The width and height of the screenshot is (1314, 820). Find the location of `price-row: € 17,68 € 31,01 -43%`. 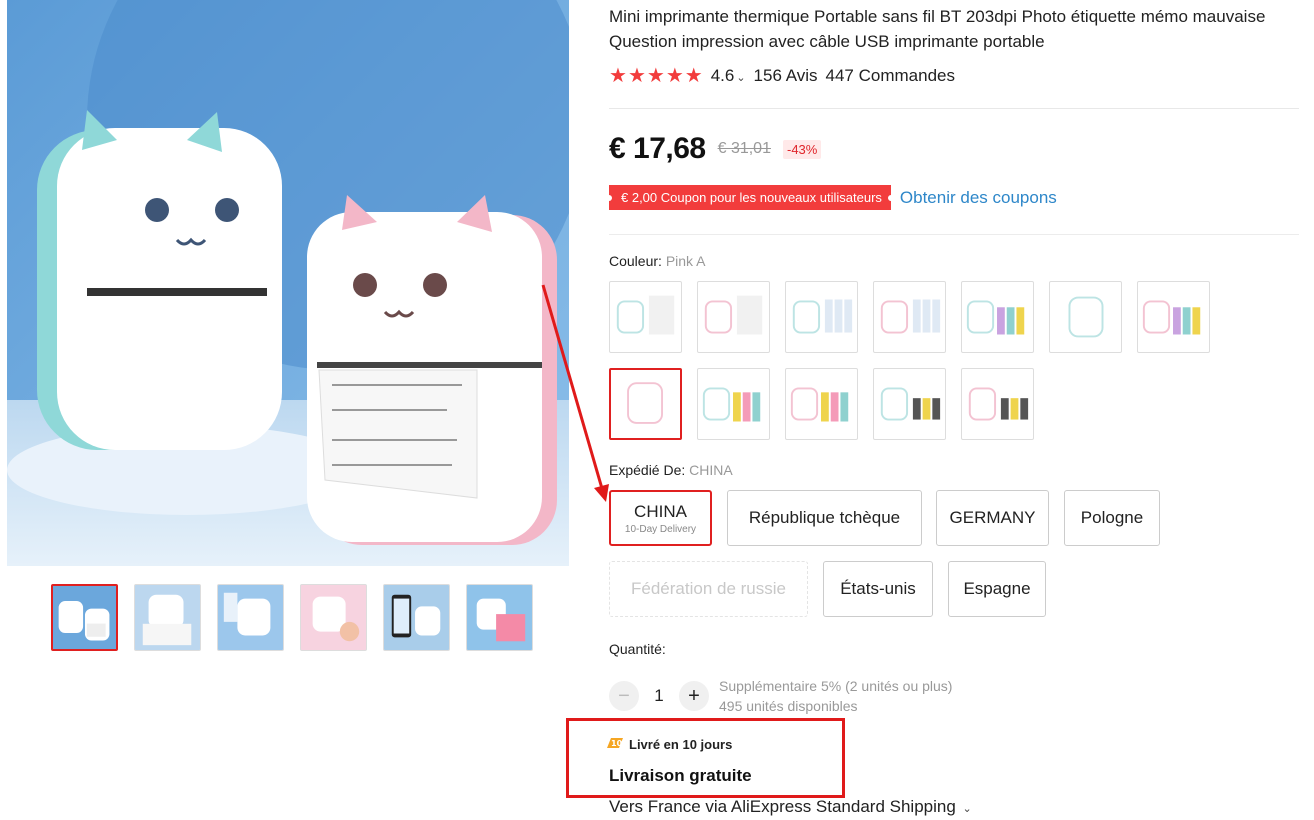

price-row: € 17,68 € 31,01 -43% is located at coordinates (715, 149).